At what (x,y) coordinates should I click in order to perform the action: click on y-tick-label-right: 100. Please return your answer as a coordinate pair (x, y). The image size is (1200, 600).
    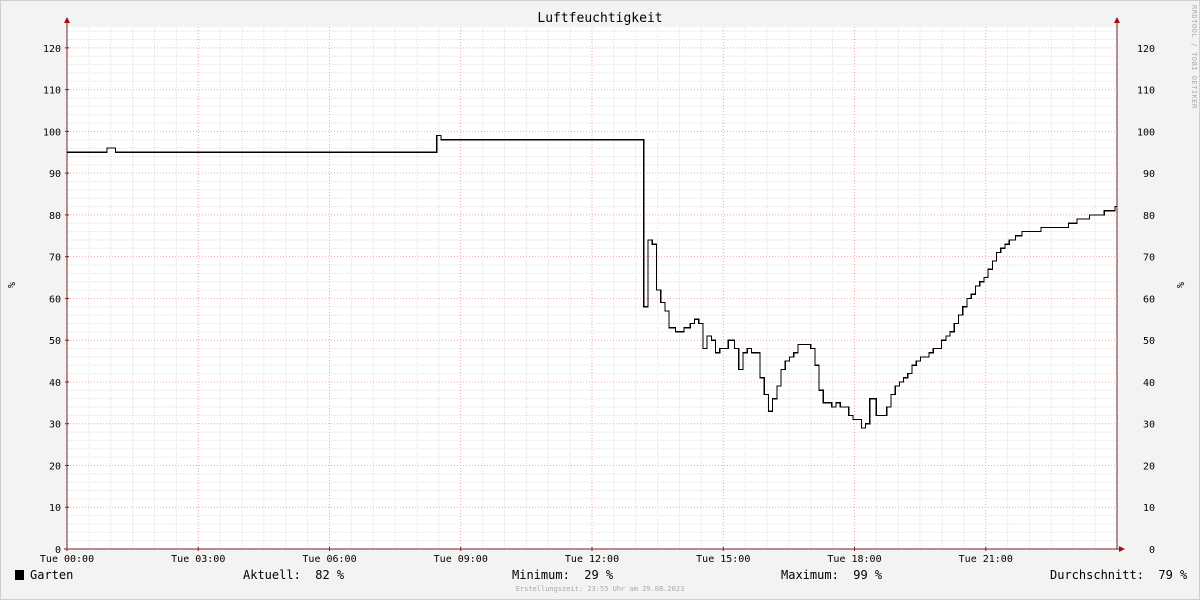
    Looking at the image, I should click on (1146, 132).